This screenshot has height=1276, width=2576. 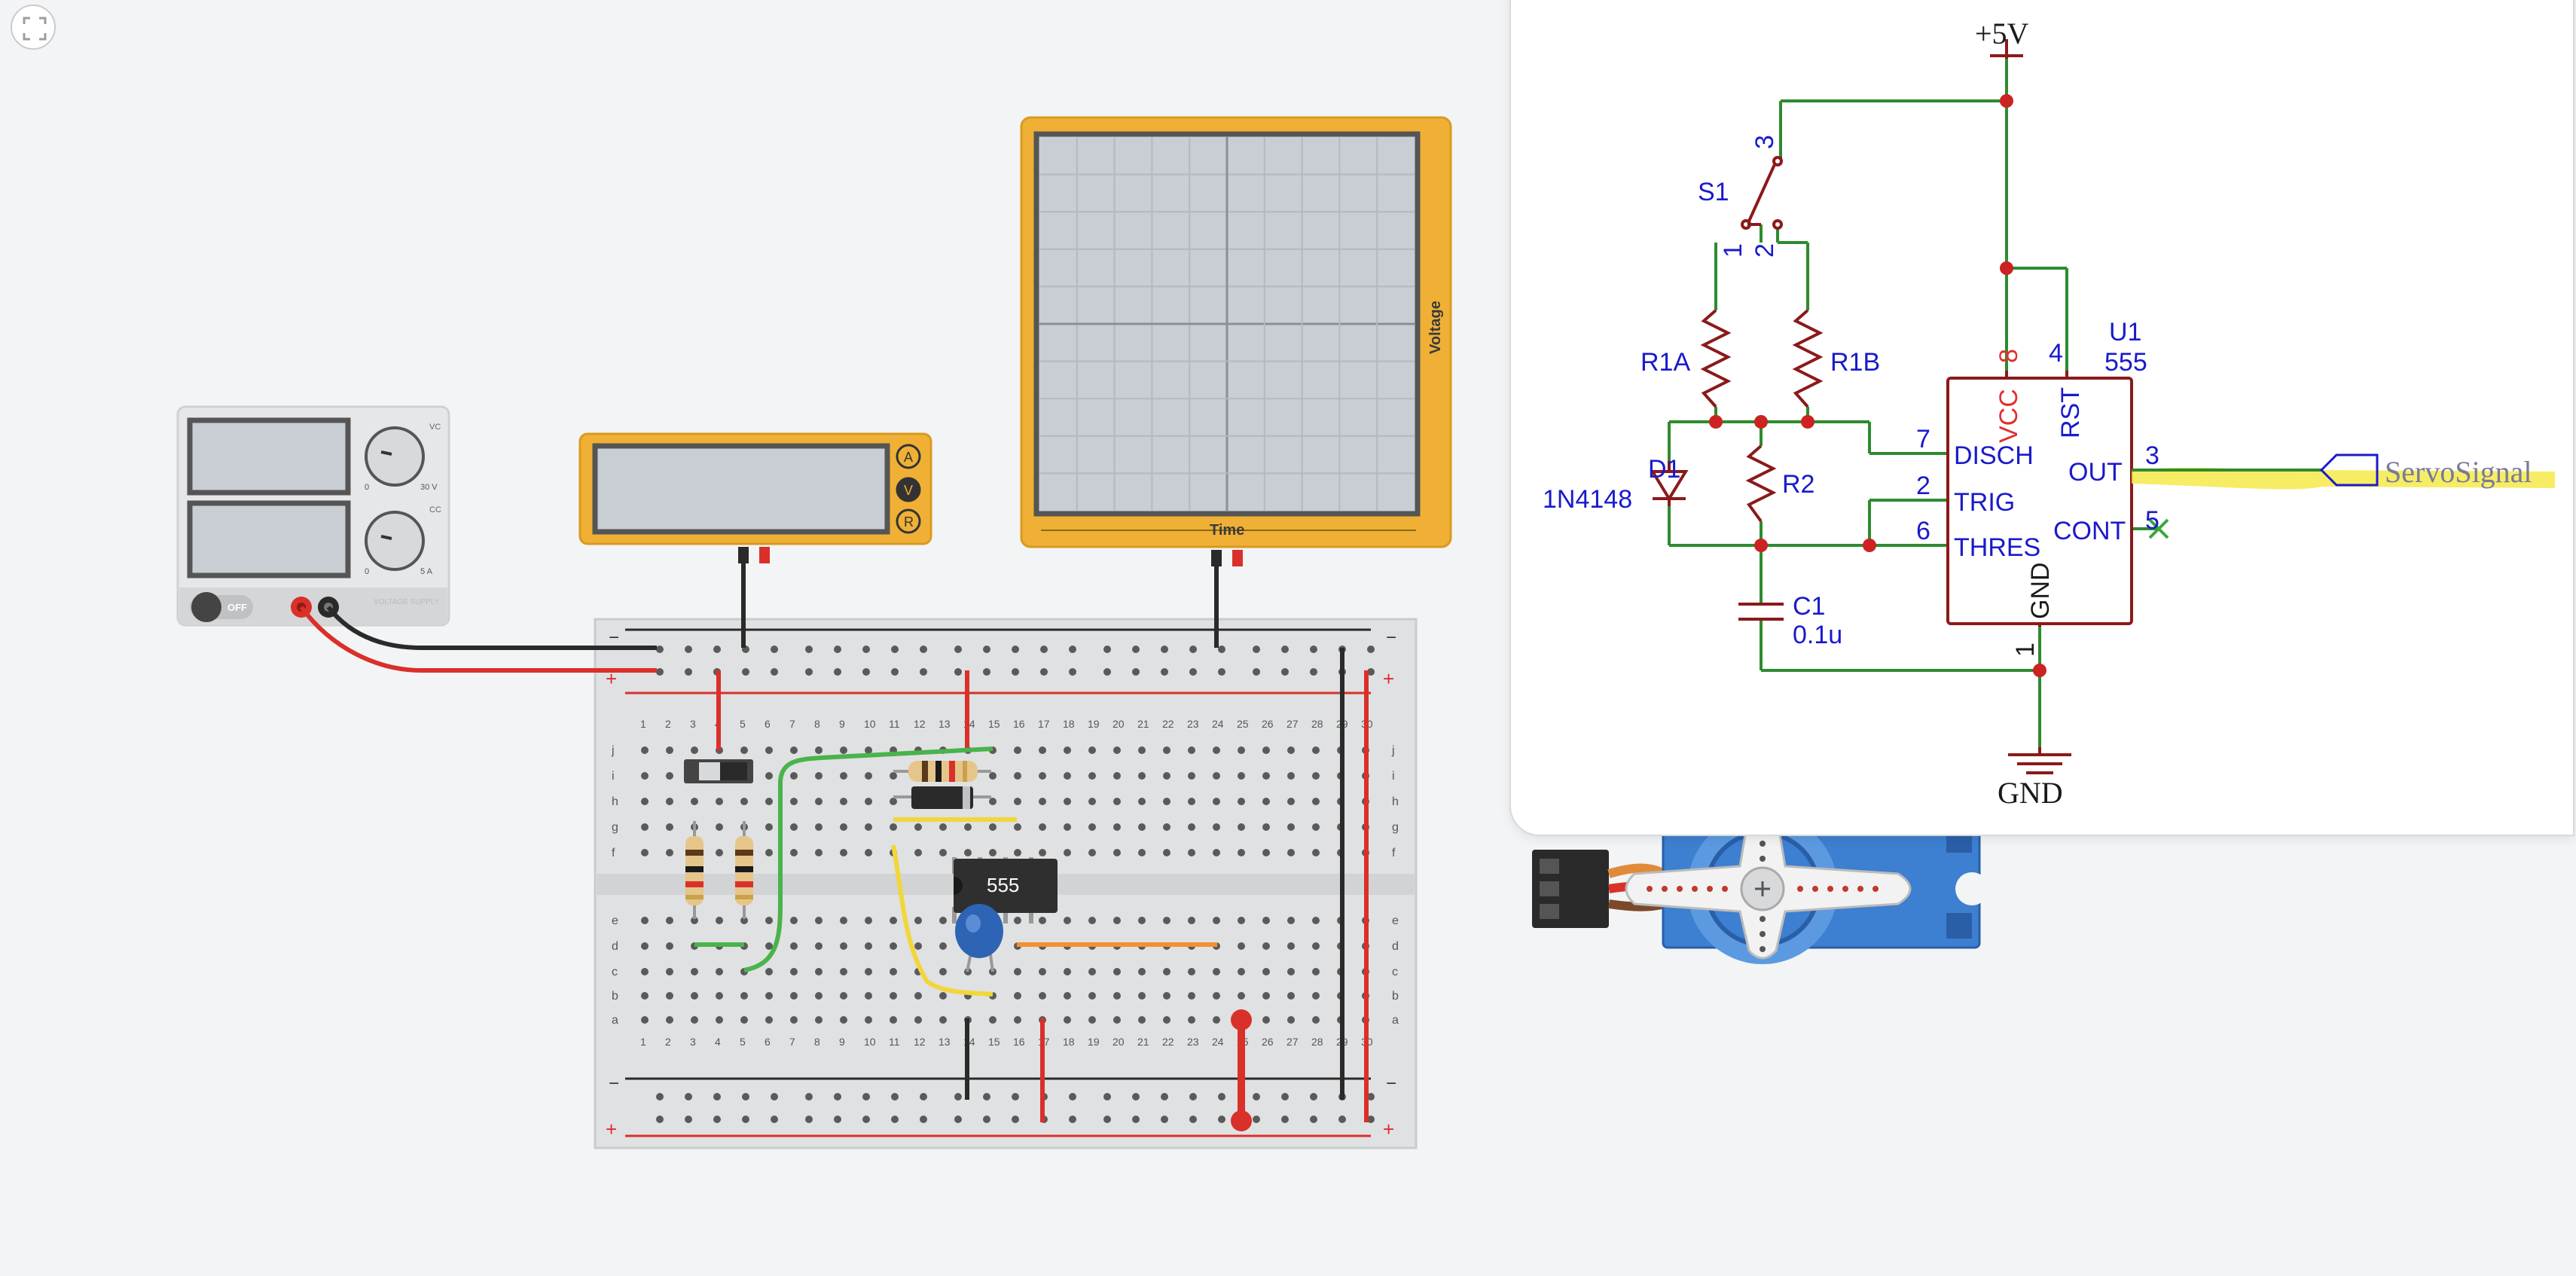 I want to click on oscilloscope: Time Voltage, so click(x=1236, y=341).